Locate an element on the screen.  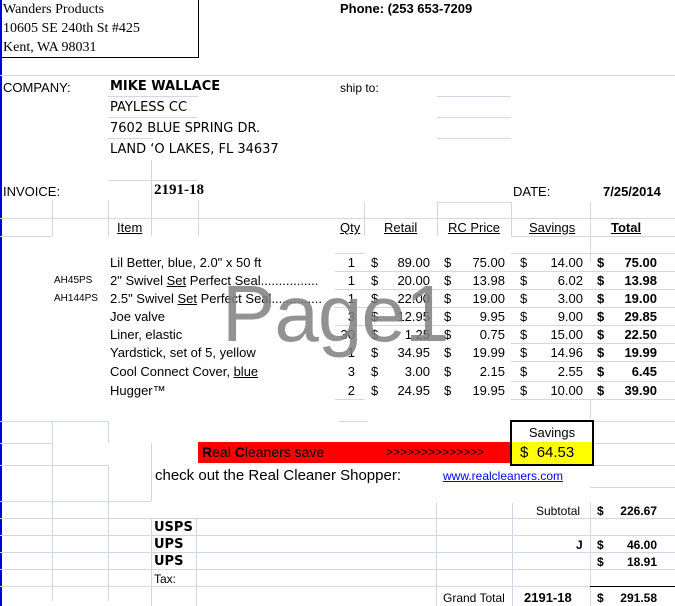
shipping-amount-2: 46.00 is located at coordinates (641, 545).